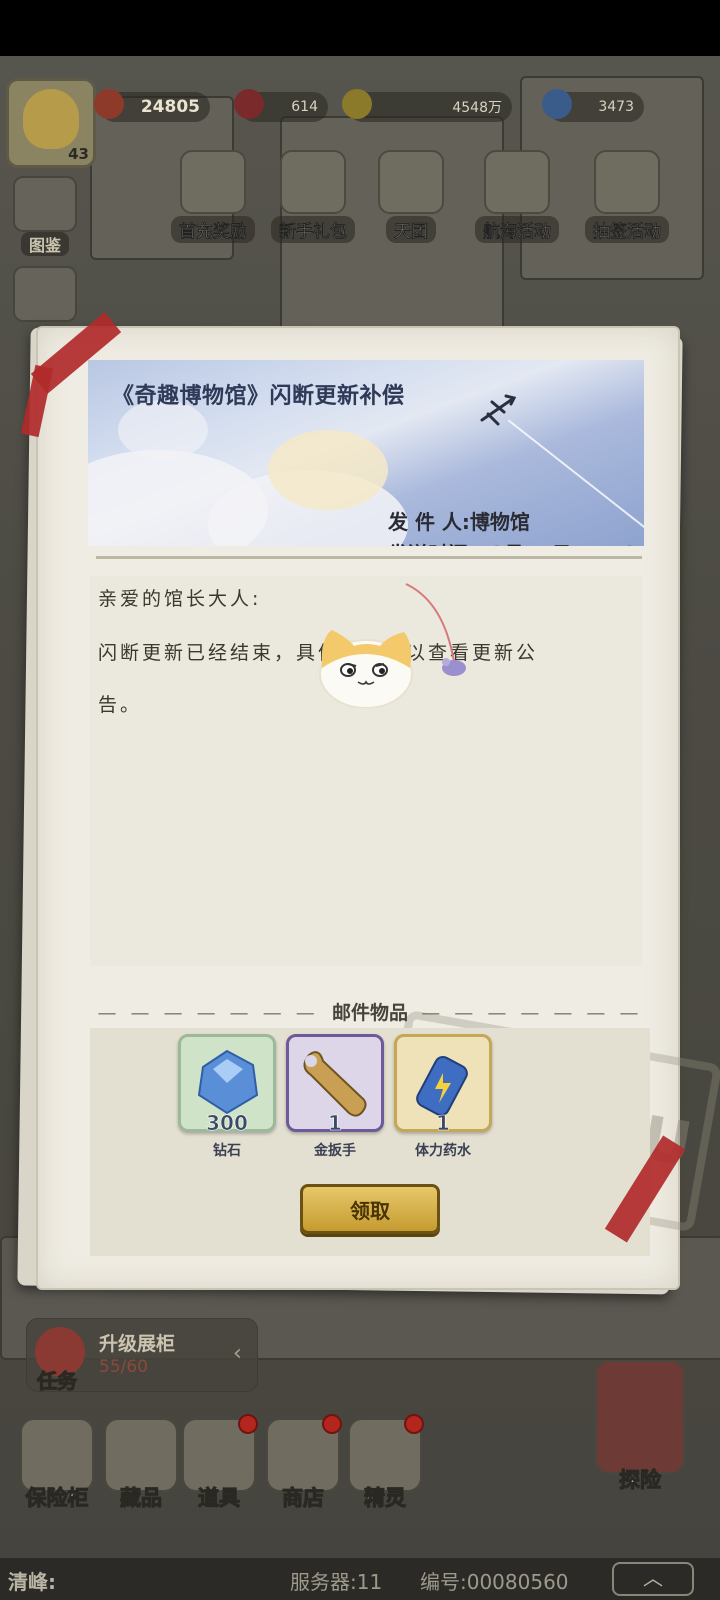 This screenshot has width=720, height=1600. What do you see at coordinates (386, 1453) in the screenshot?
I see `spirit-icon` at bounding box center [386, 1453].